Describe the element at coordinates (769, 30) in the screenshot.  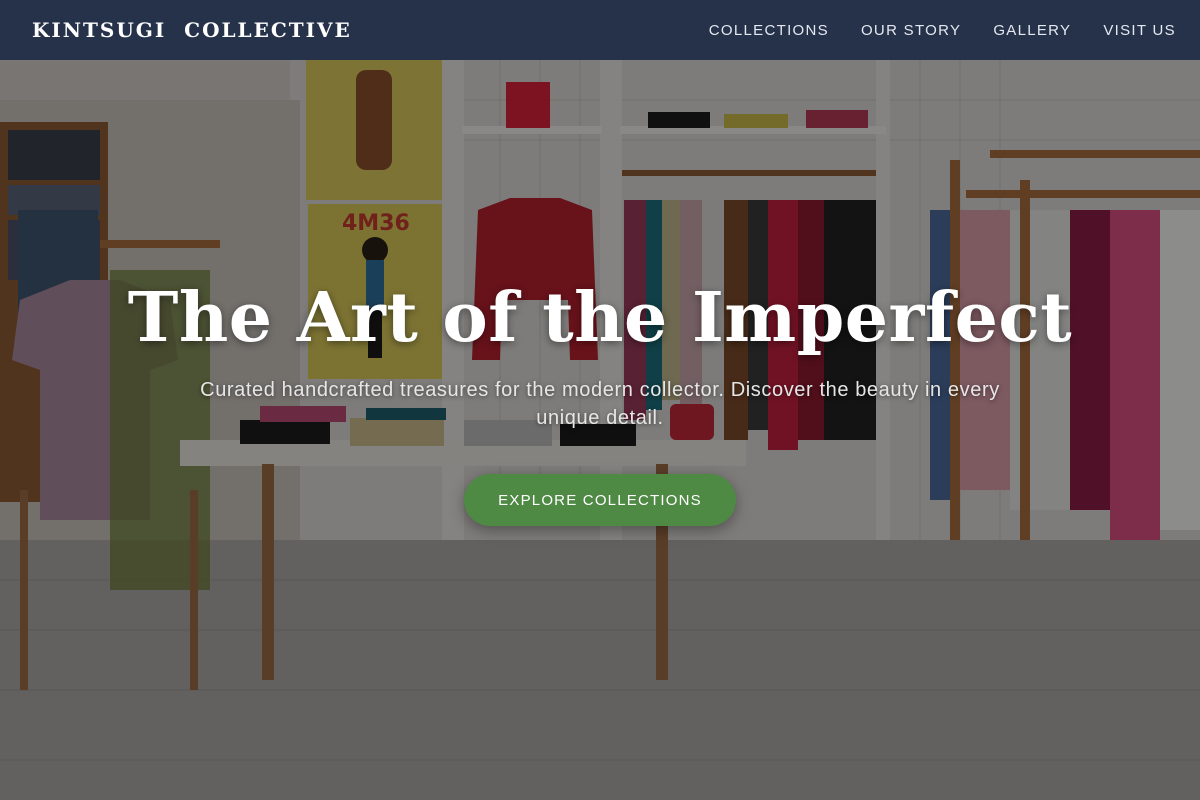
I see `nav-link-collections: COLLECTIONS` at that location.